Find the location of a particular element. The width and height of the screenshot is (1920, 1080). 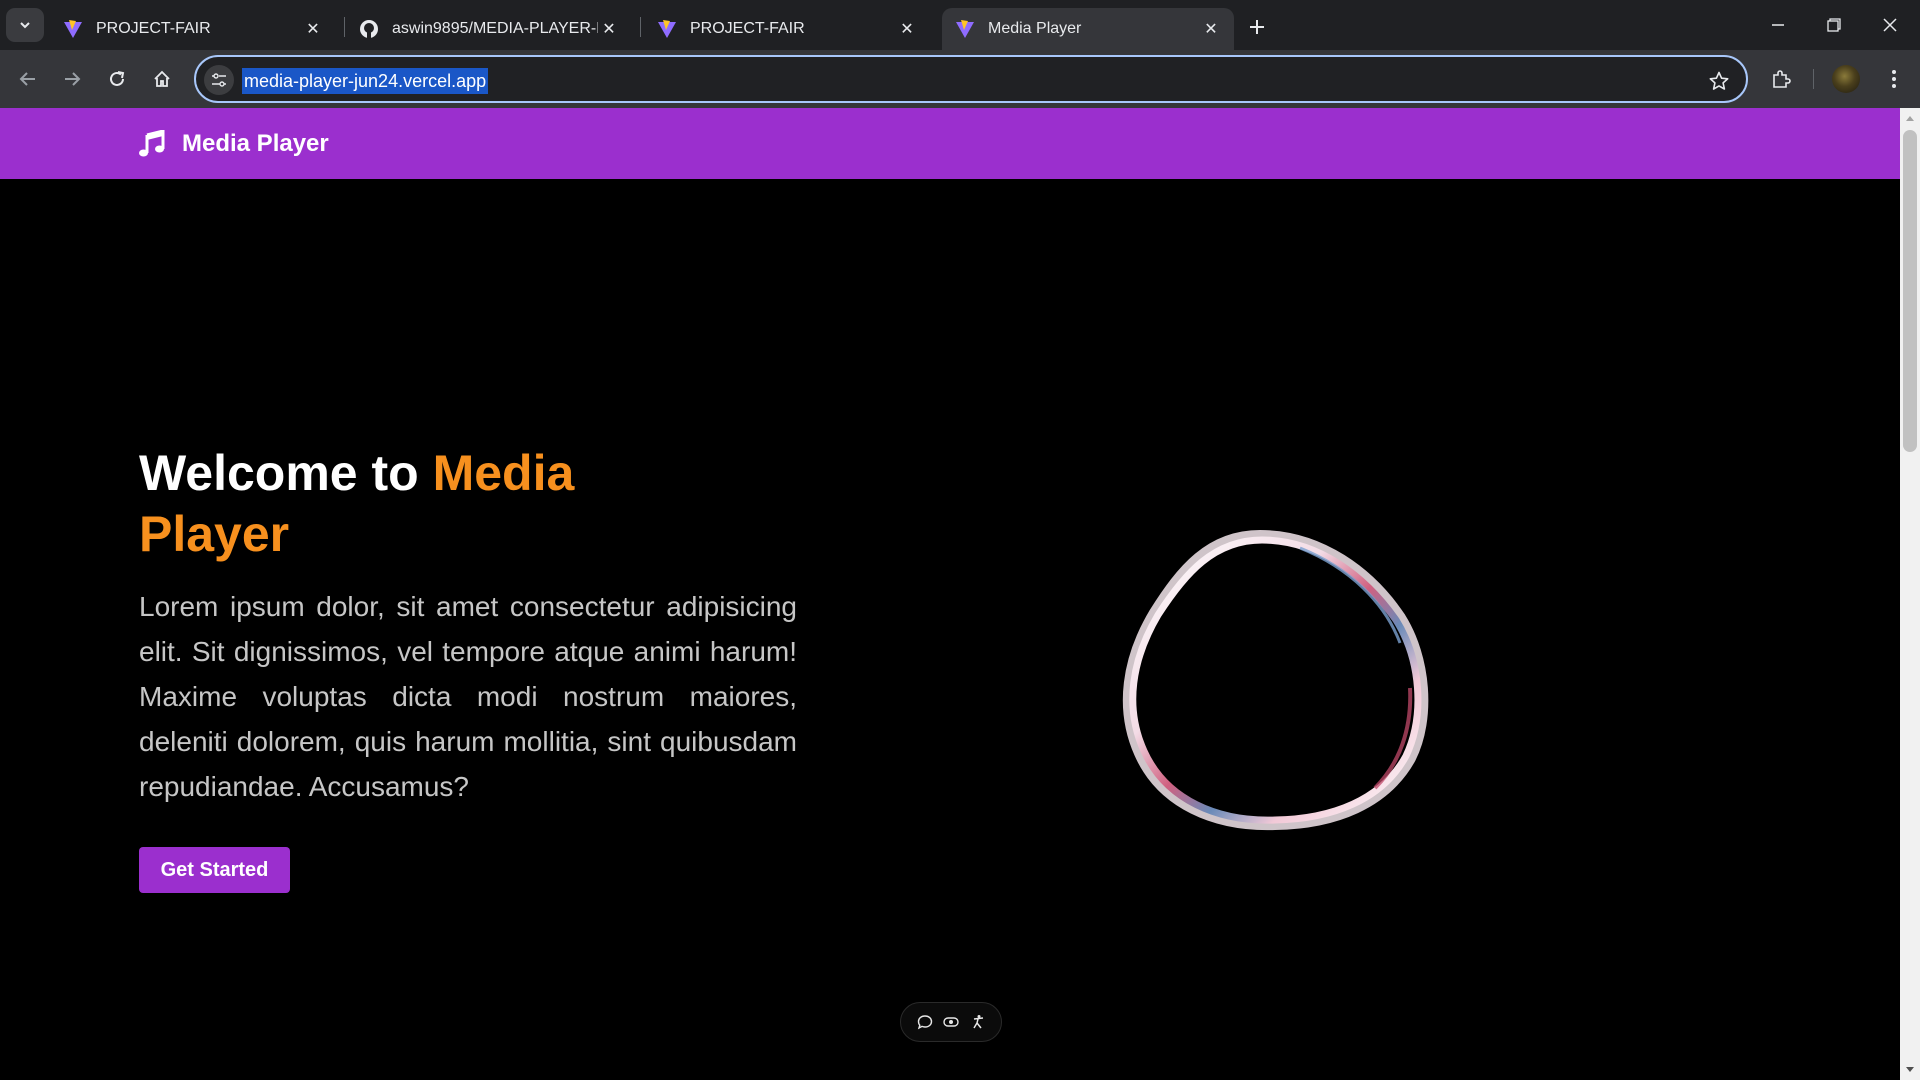

new-tab-button is located at coordinates (1257, 27).